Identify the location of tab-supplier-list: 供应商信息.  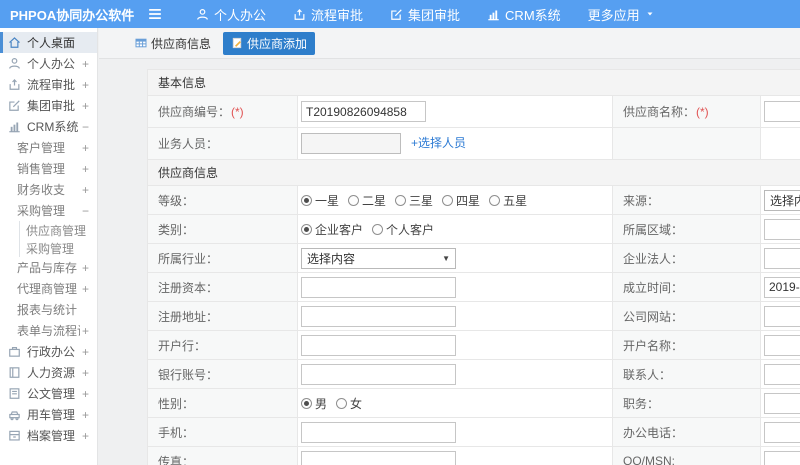
(173, 43).